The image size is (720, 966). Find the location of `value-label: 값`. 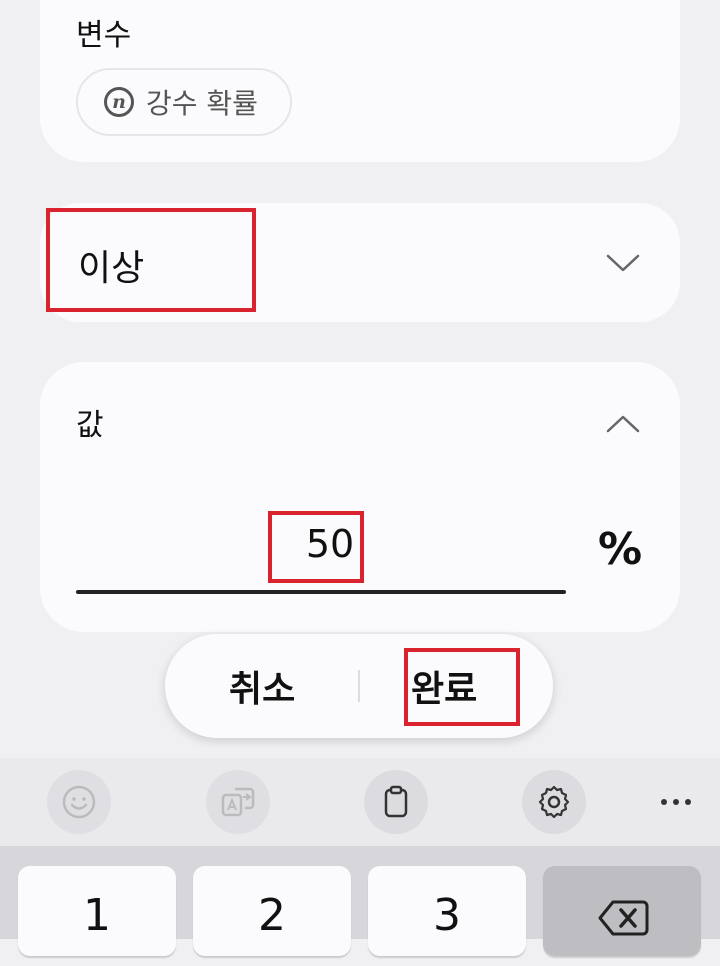

value-label: 값 is located at coordinates (90, 425).